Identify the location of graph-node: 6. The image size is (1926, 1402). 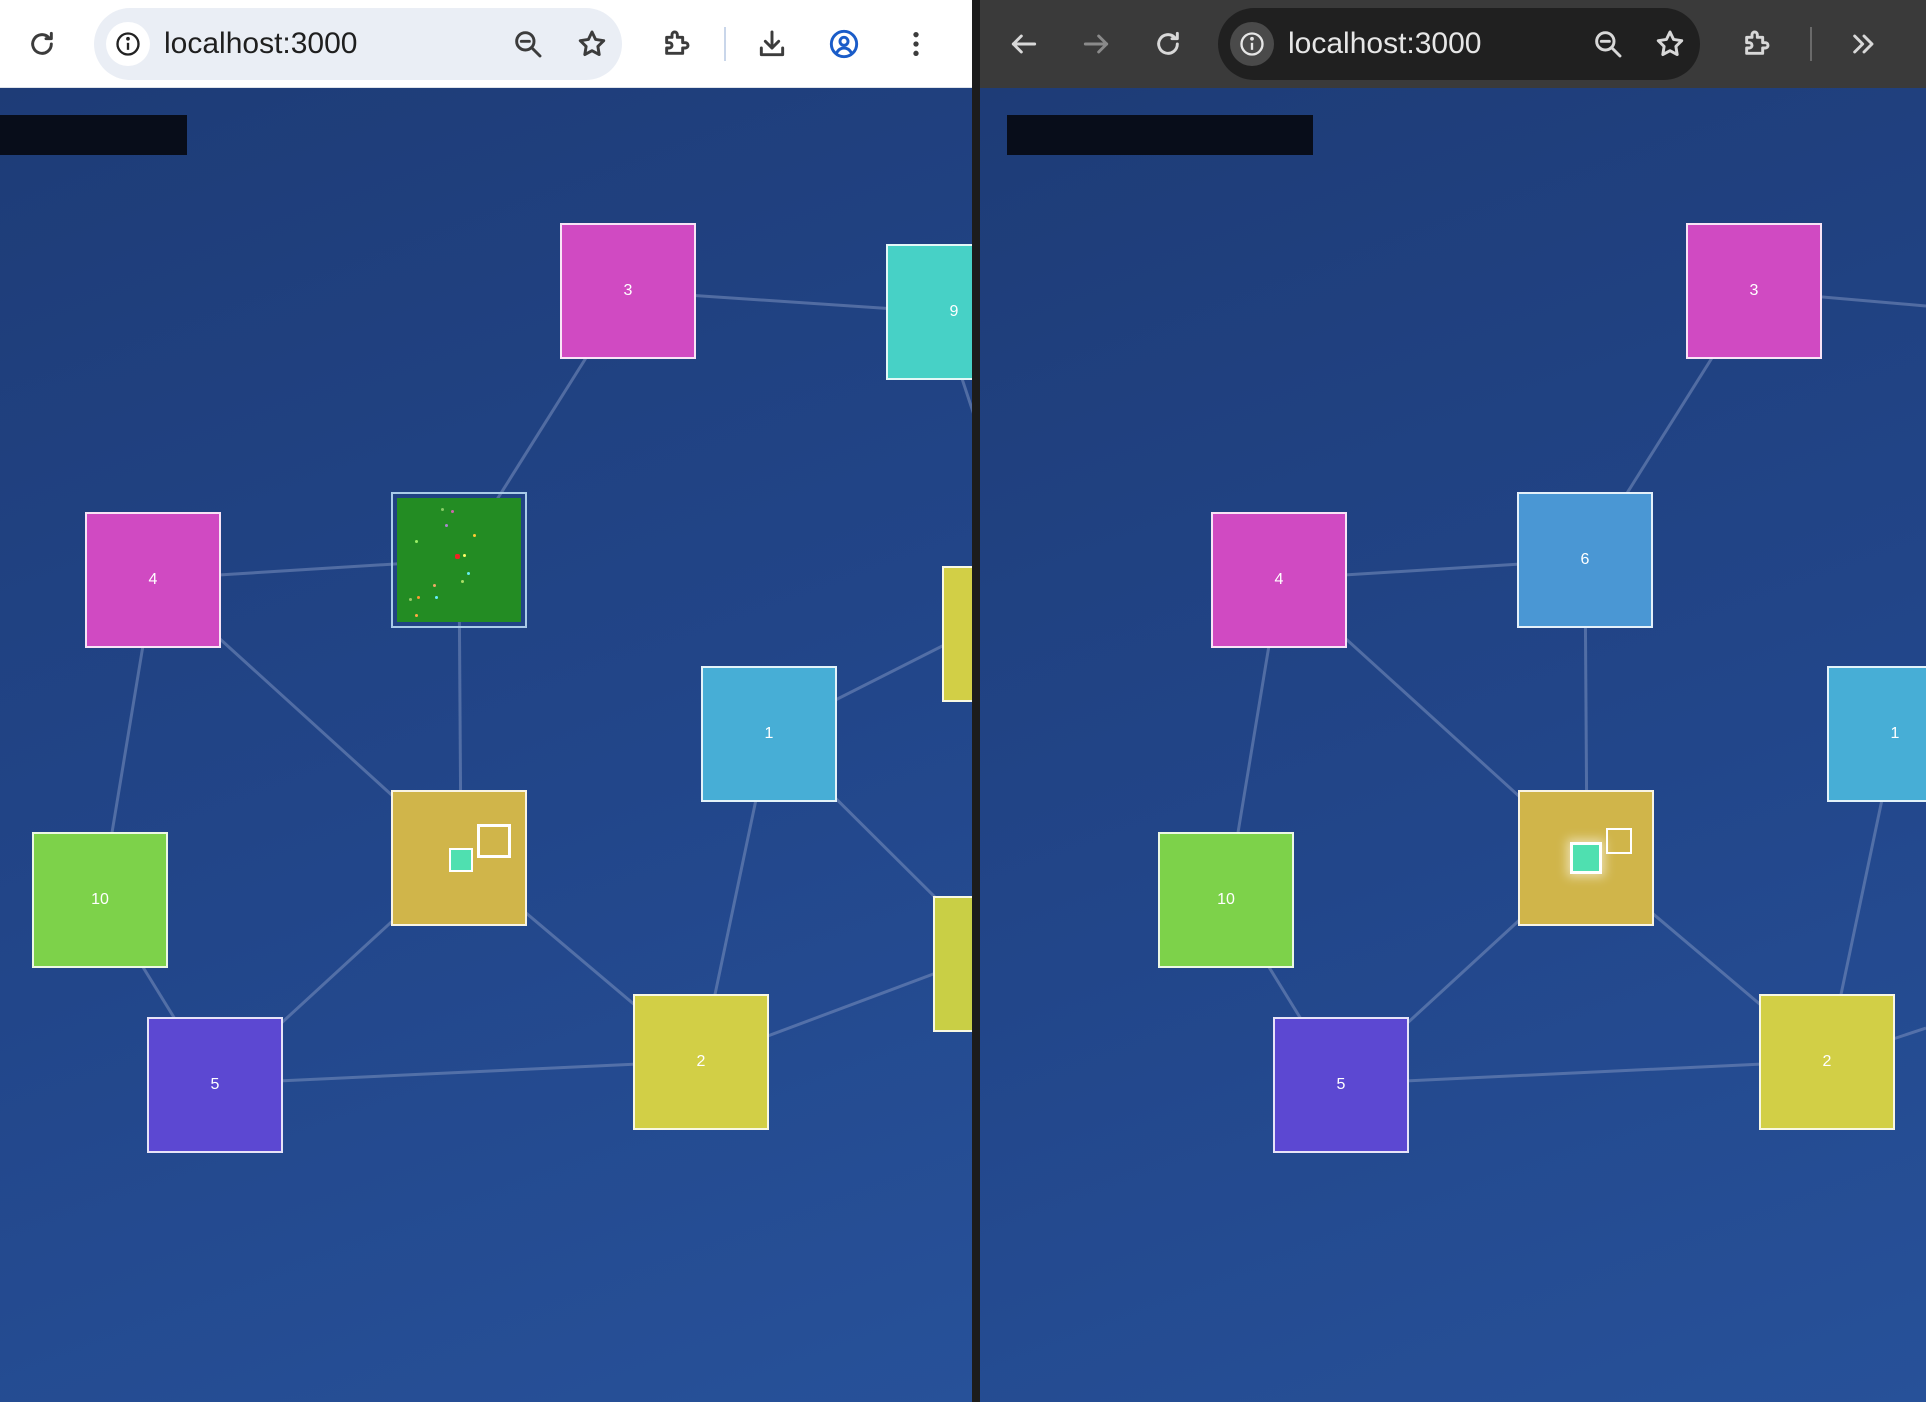
(1585, 560).